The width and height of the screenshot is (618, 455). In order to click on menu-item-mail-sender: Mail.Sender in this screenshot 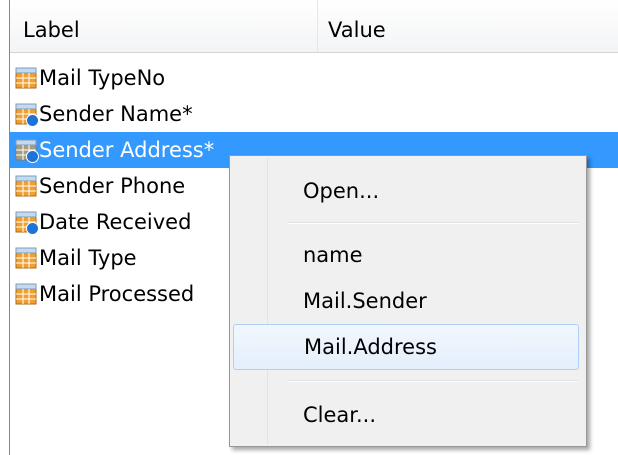, I will do `click(406, 301)`.